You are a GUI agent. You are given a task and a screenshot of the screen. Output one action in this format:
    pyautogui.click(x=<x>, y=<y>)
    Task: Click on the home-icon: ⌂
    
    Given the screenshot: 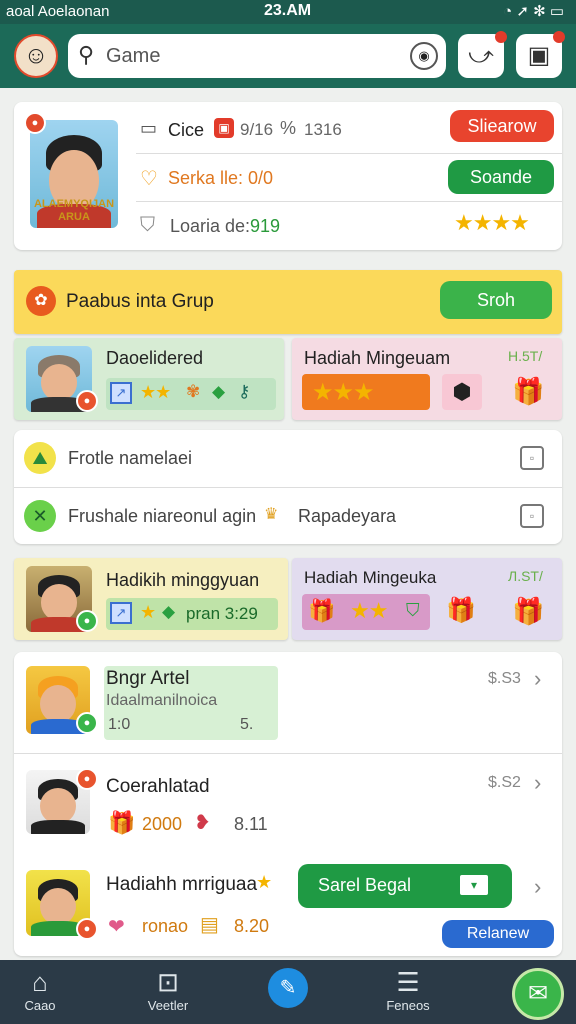 What is the action you would take?
    pyautogui.click(x=40, y=982)
    